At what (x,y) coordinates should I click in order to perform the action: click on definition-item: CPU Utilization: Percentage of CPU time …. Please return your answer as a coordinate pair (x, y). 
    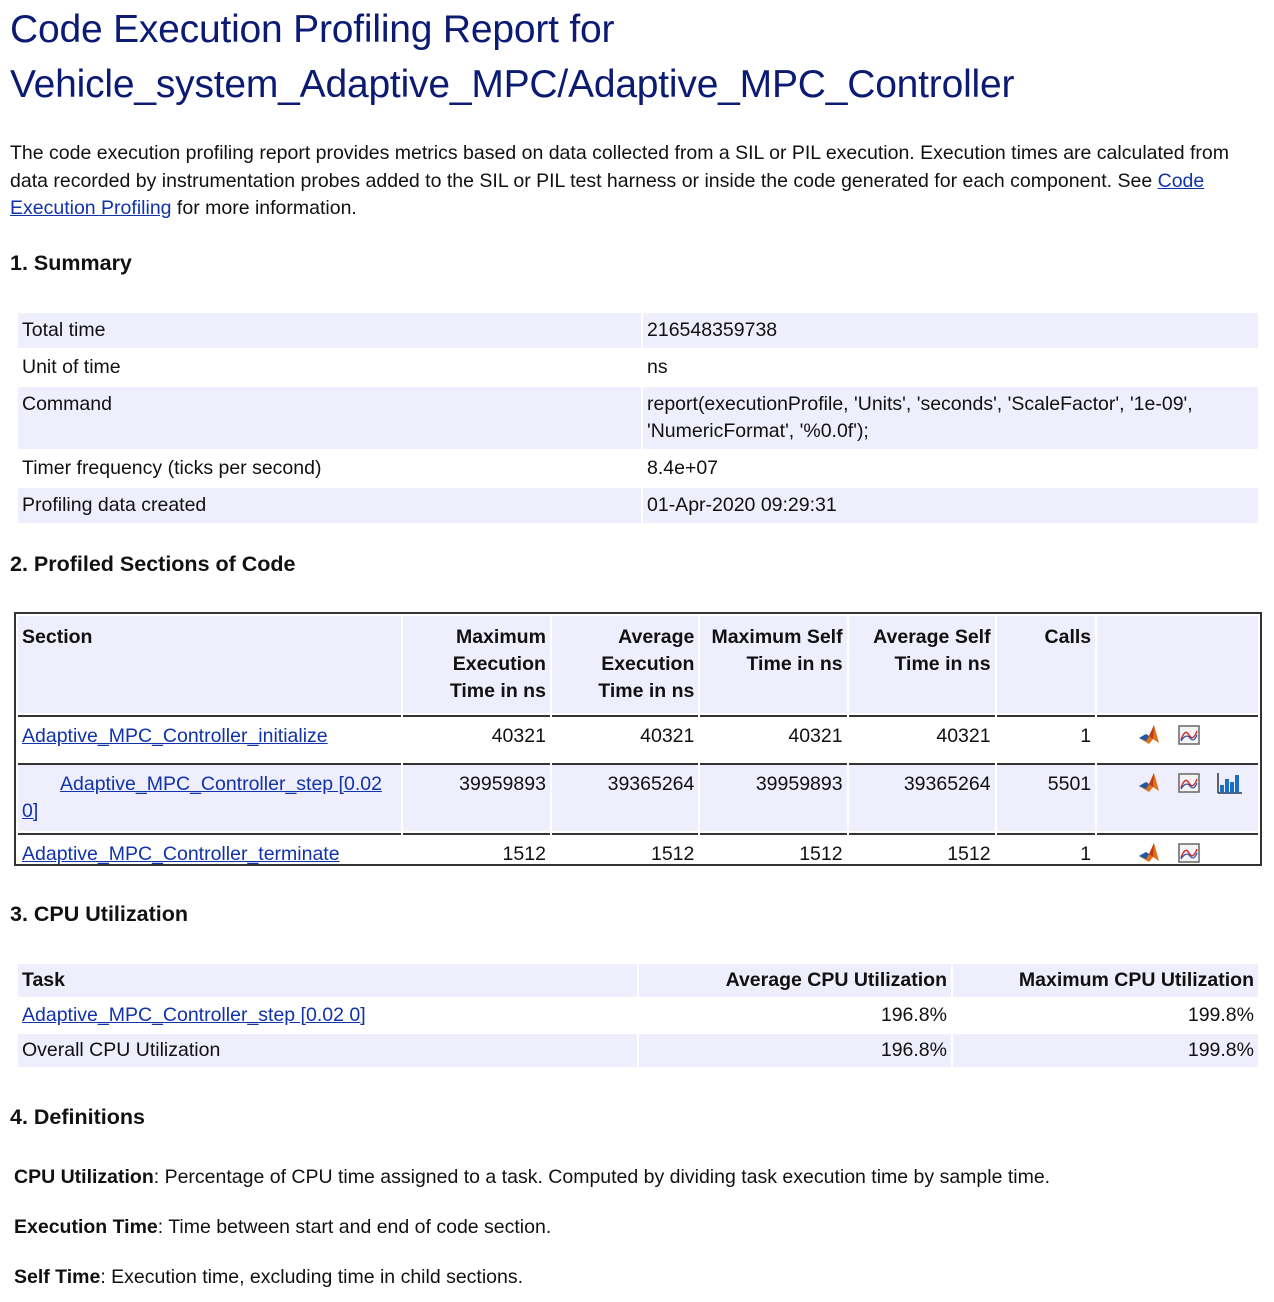
    Looking at the image, I should click on (532, 1177).